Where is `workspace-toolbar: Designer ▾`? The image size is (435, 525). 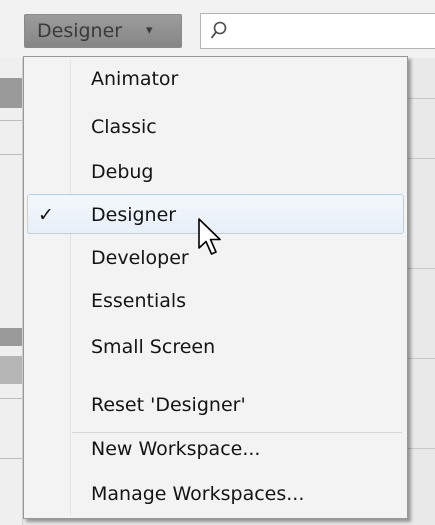 workspace-toolbar: Designer ▾ is located at coordinates (217, 29).